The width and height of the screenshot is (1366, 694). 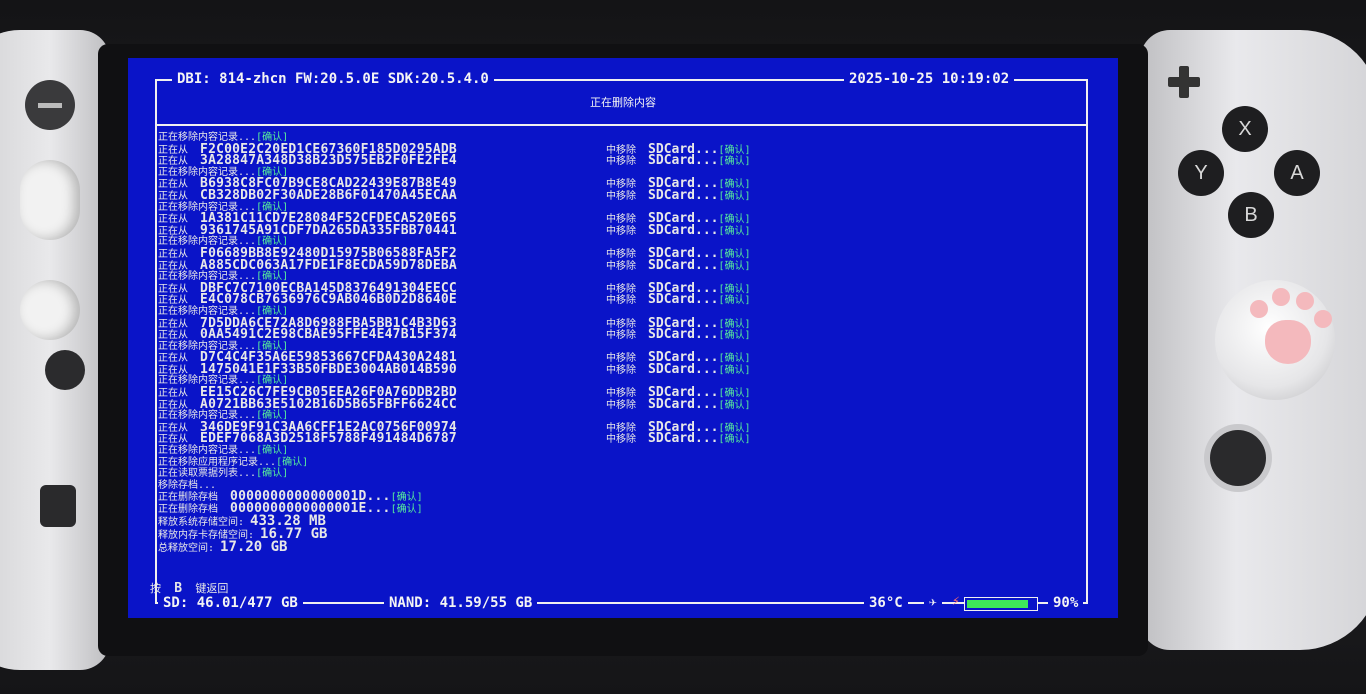 I want to click on nand-storage: NAND: 41.59/55 GB, so click(x=461, y=603).